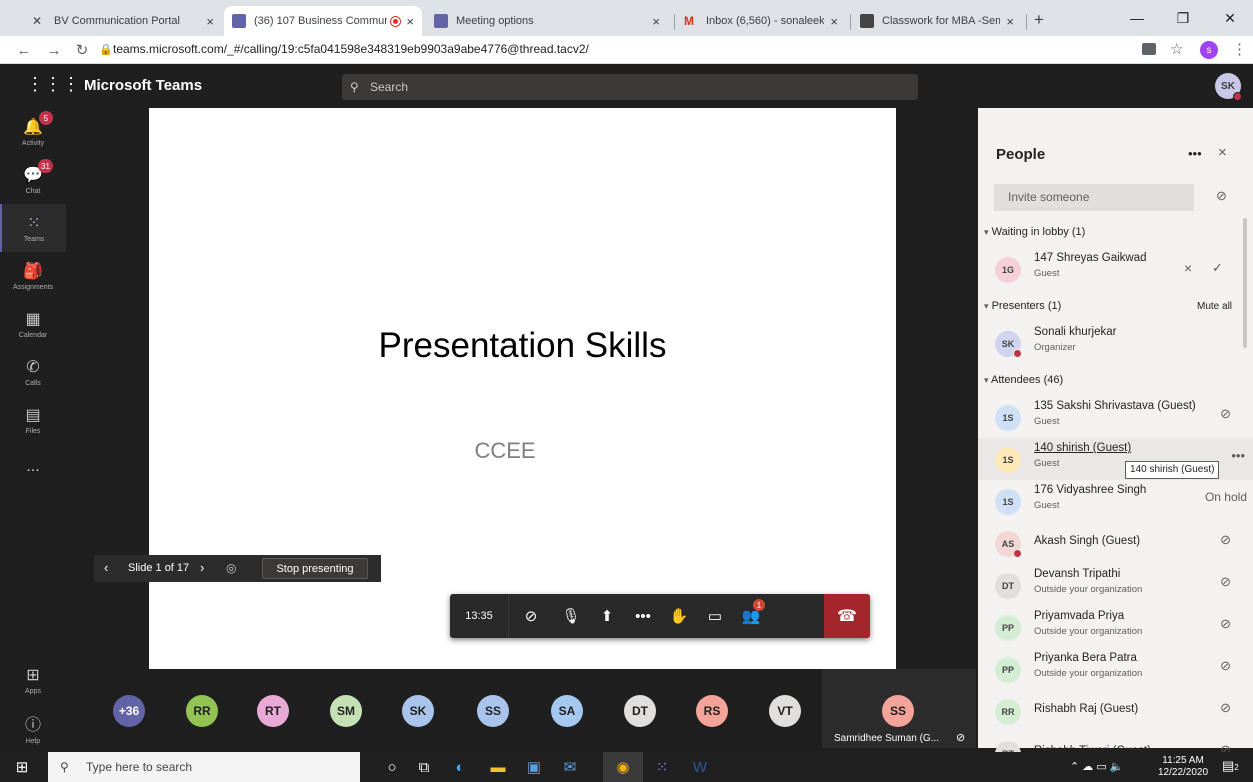 Image resolution: width=1253 pixels, height=782 pixels. I want to click on invite-input: Invite someone, so click(1094, 197).